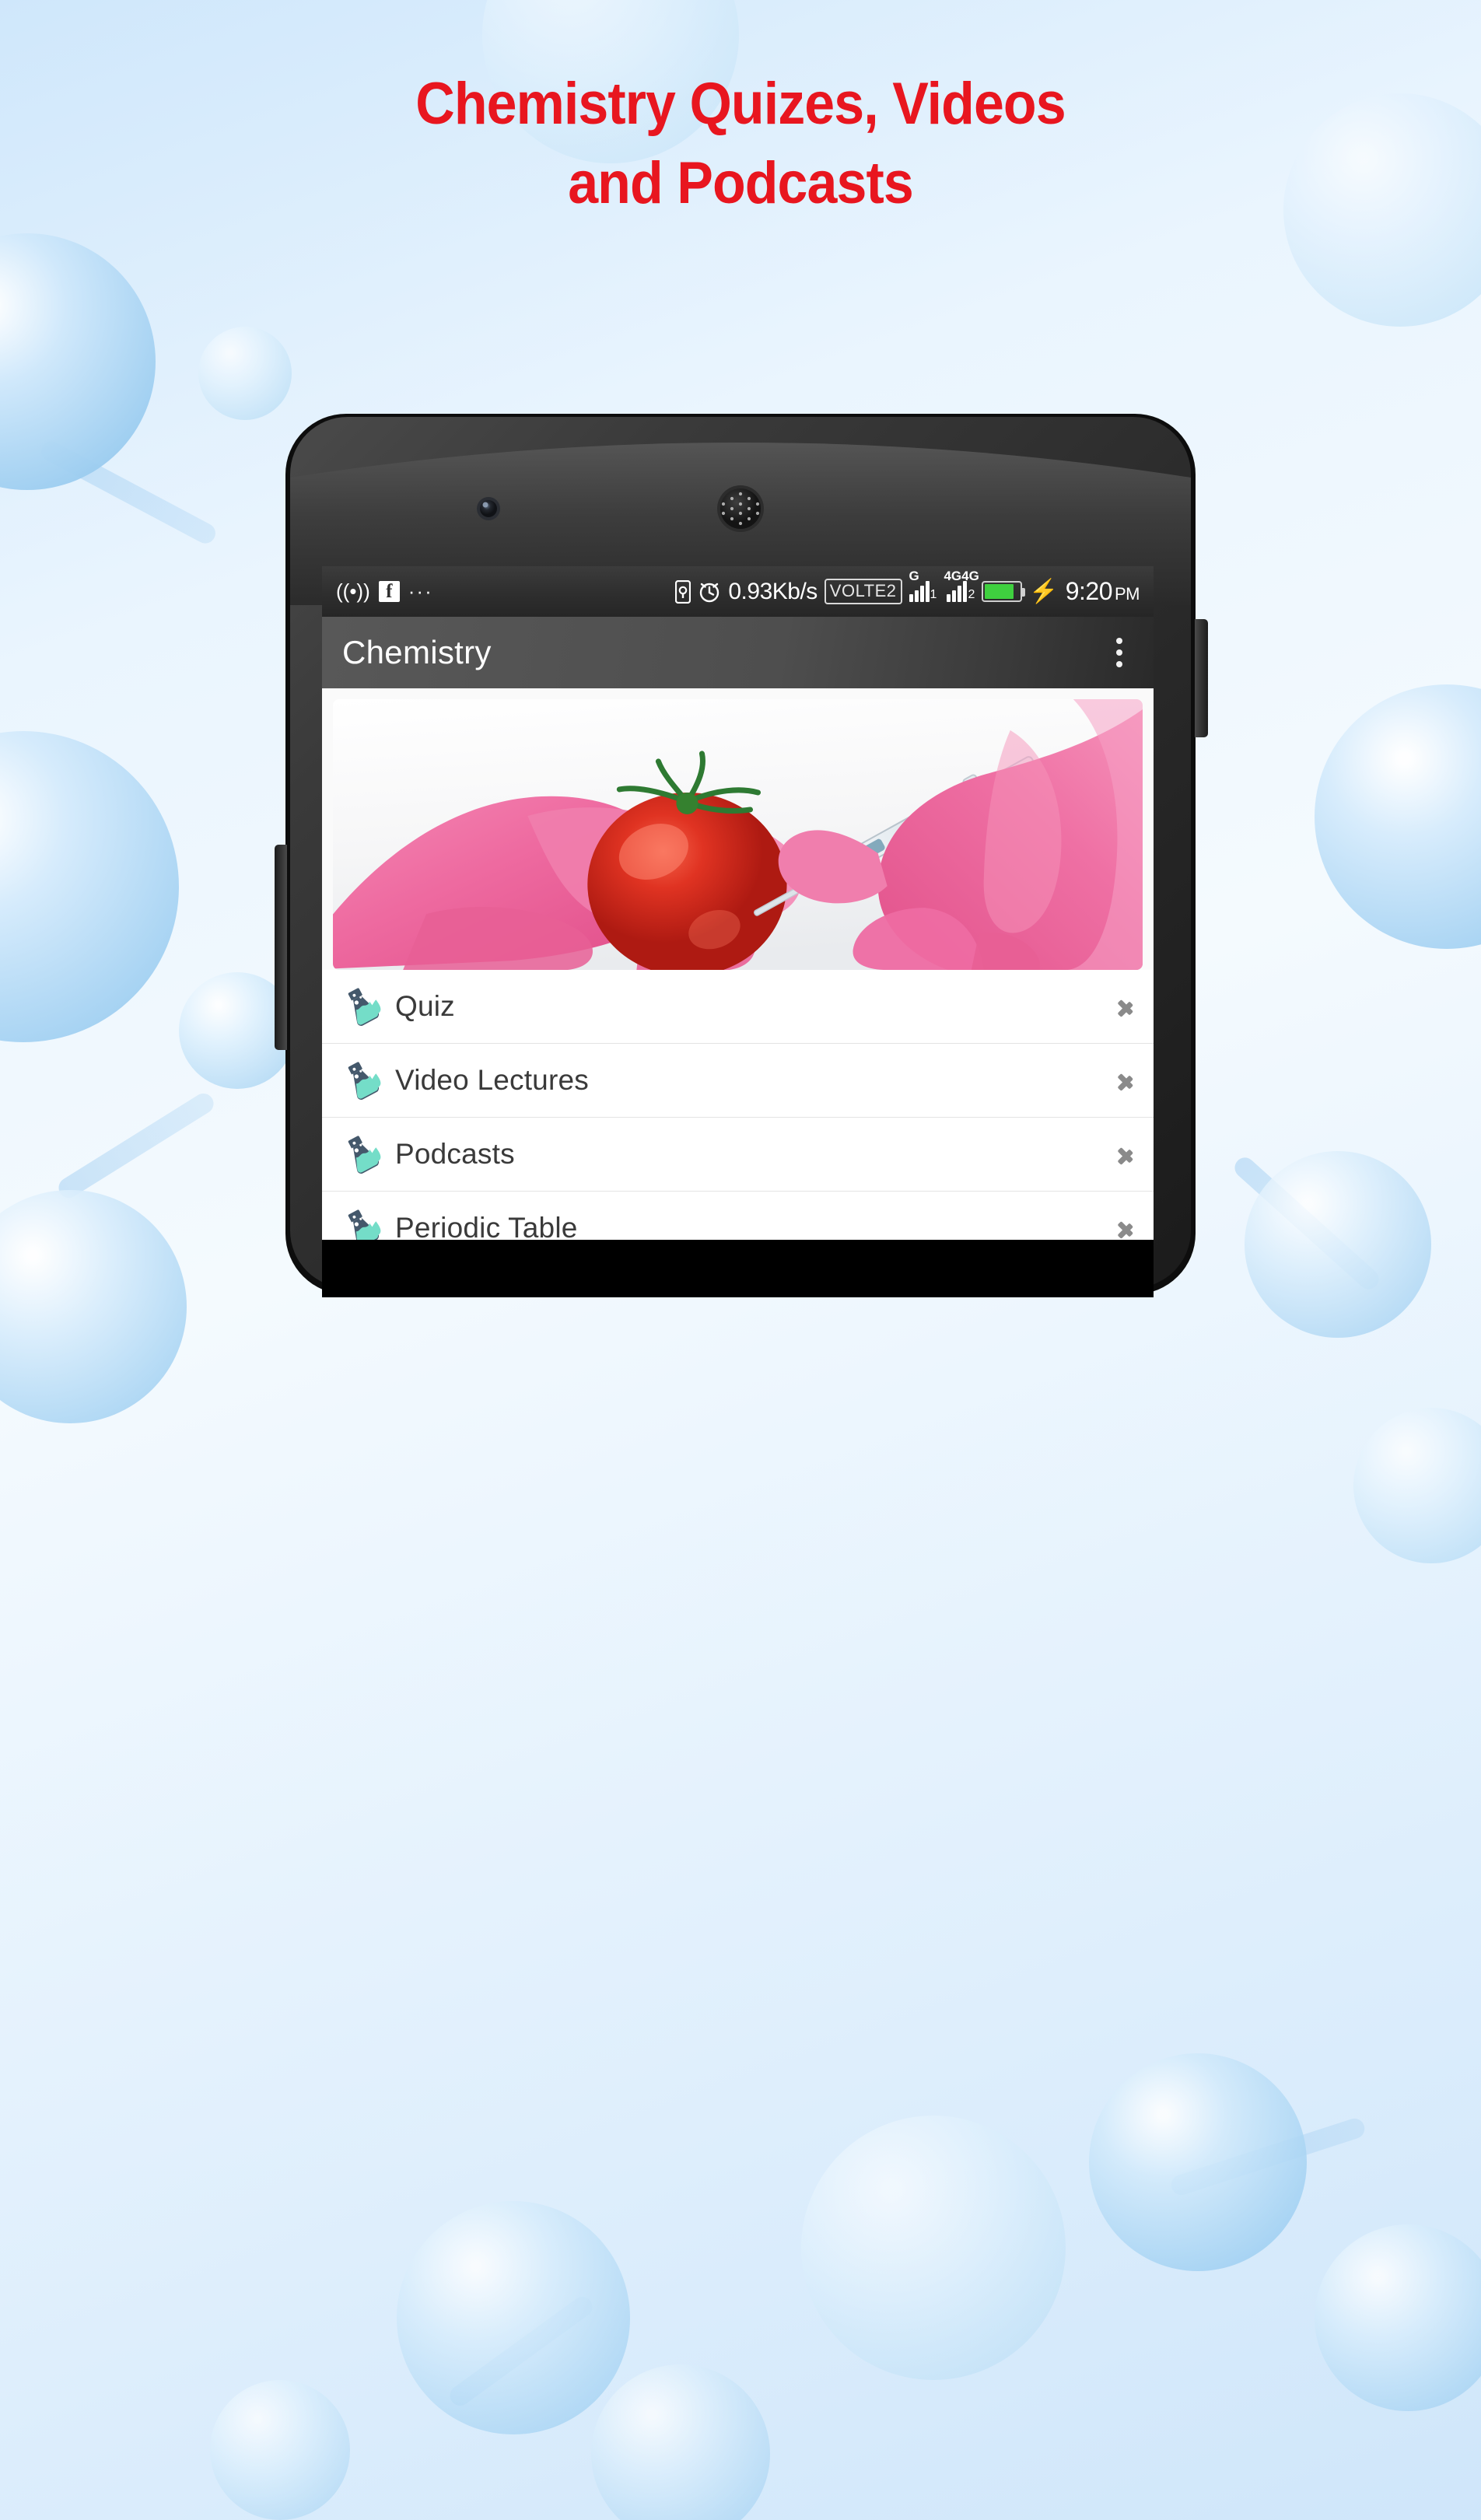 This screenshot has height=2520, width=1481. What do you see at coordinates (1044, 591) in the screenshot?
I see `charging-icon: ⚡` at bounding box center [1044, 591].